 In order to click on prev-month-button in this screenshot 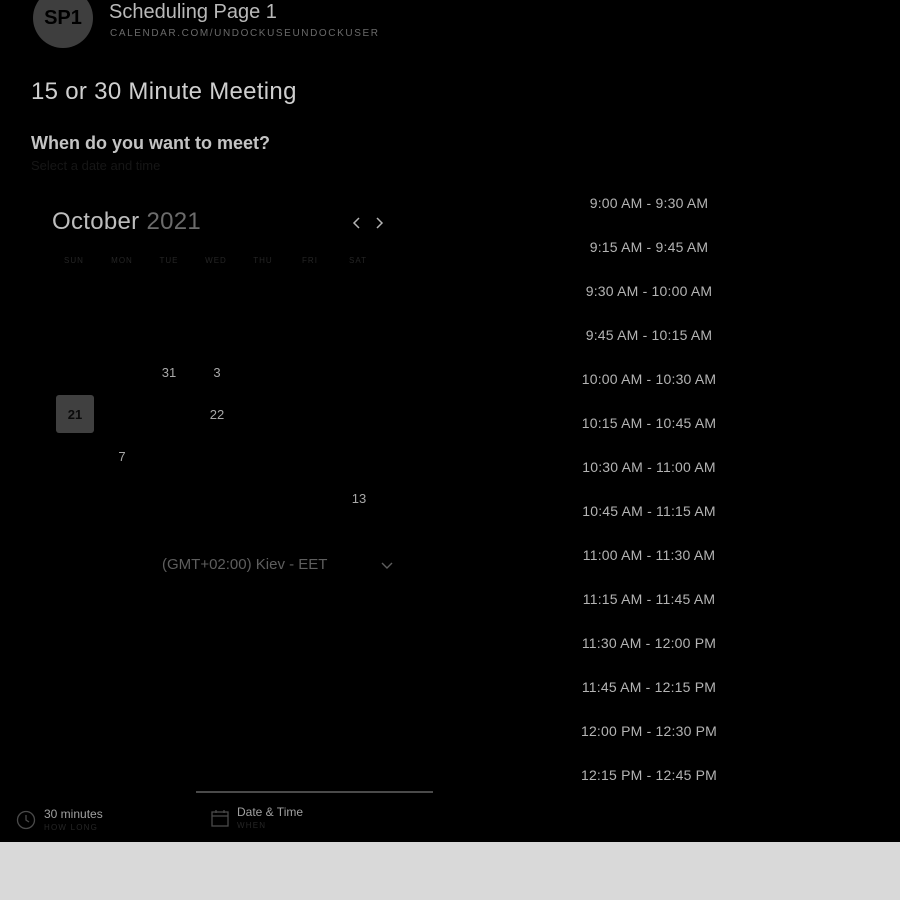, I will do `click(357, 223)`.